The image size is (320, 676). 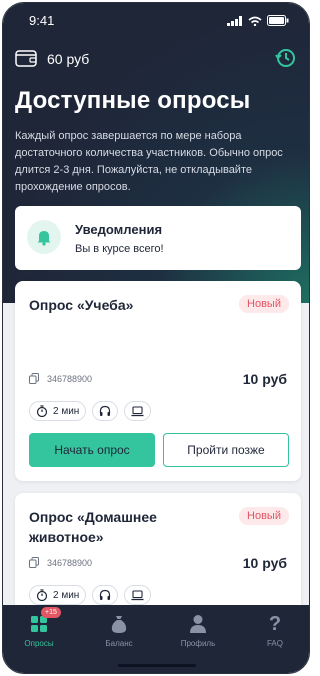 I want to click on notifications-card: Уведомления Вы в курсе всего!, so click(x=158, y=238).